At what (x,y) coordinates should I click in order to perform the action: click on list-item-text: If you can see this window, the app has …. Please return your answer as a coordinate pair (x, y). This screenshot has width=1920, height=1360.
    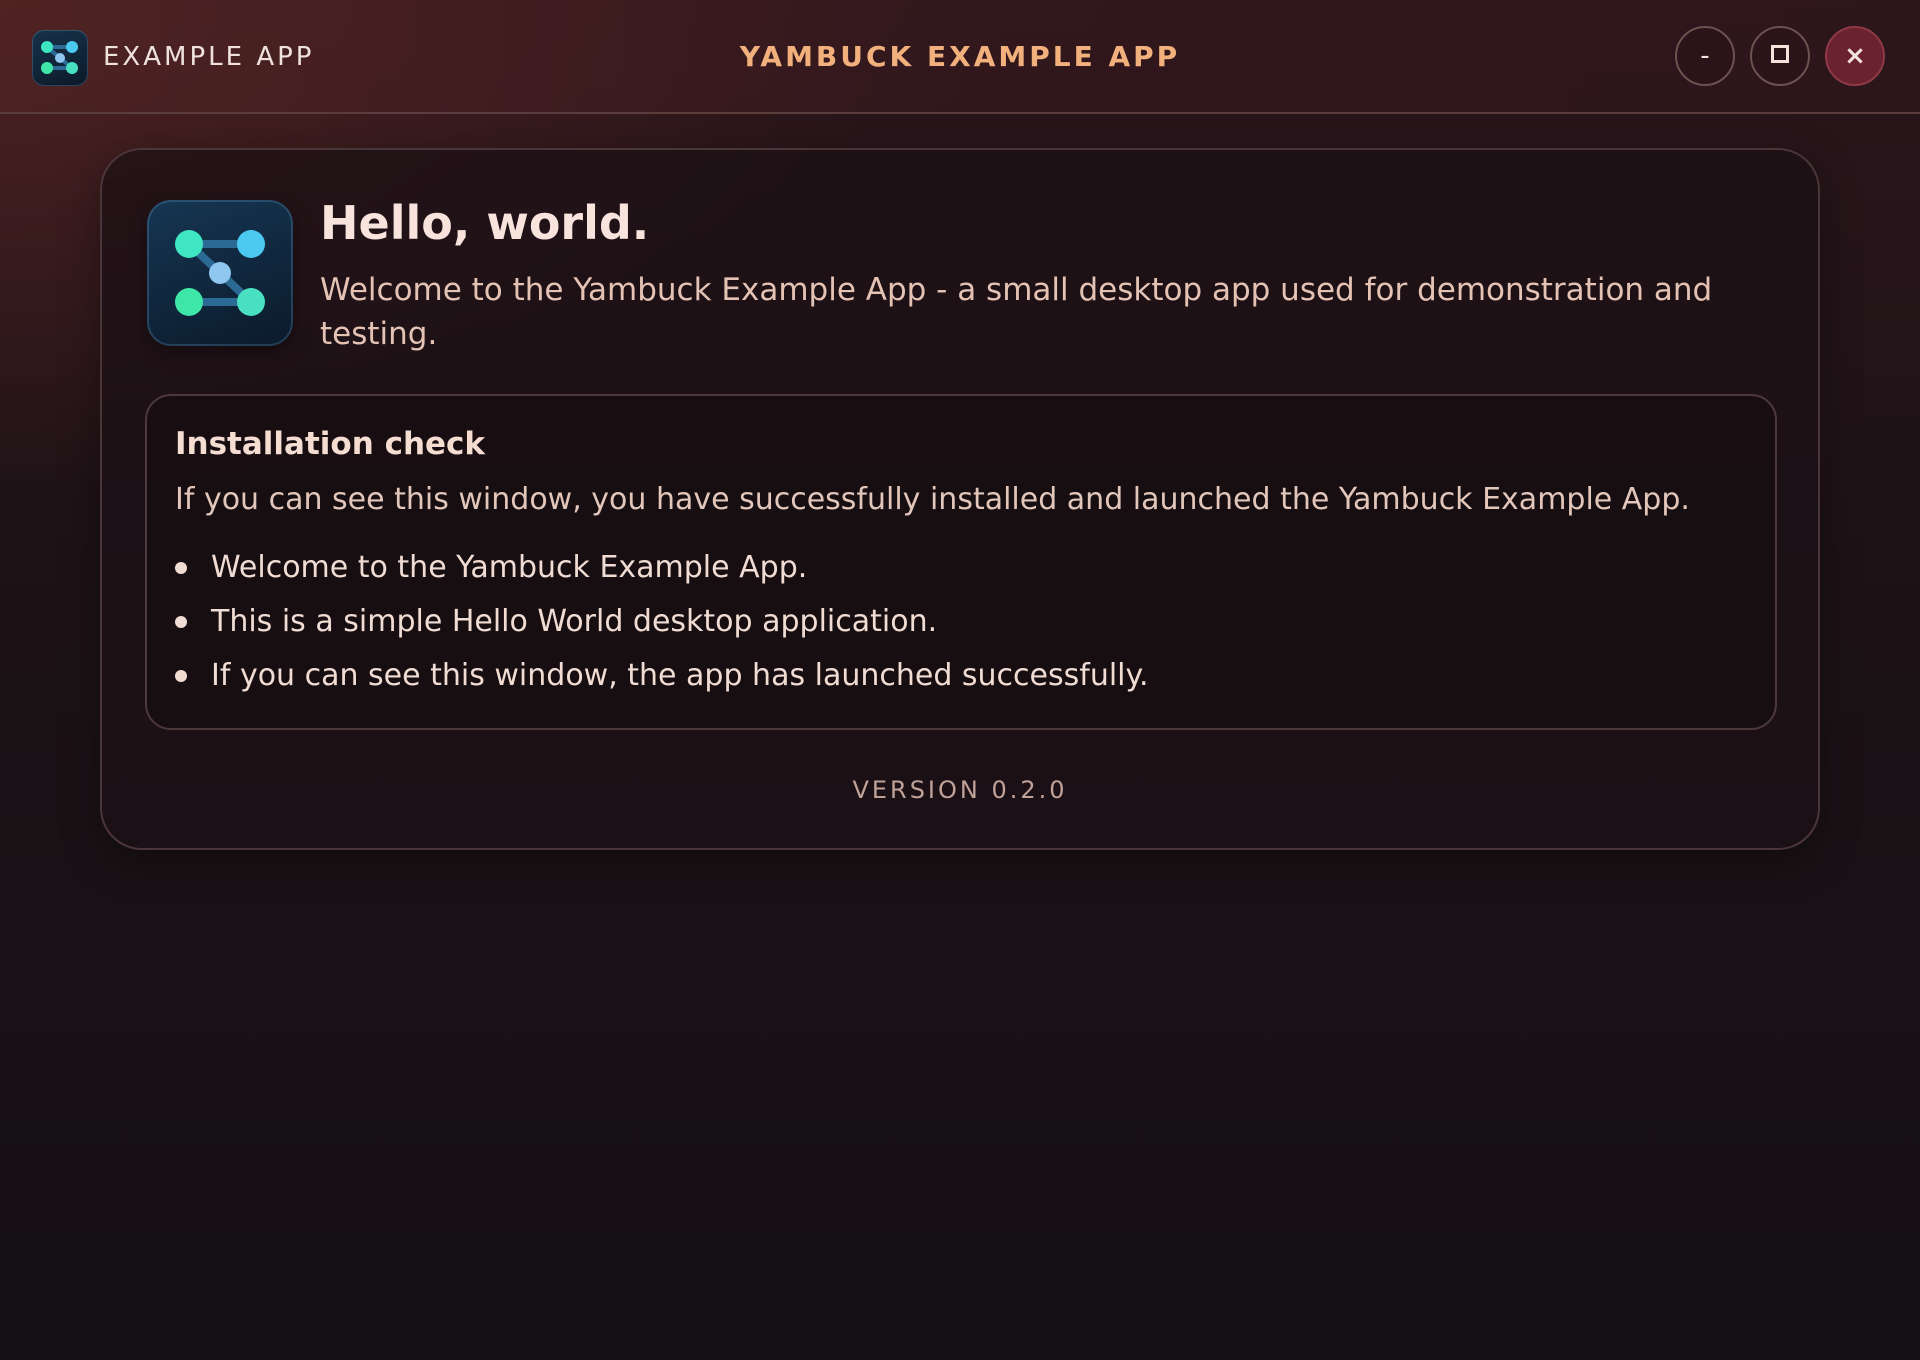
    Looking at the image, I should click on (680, 675).